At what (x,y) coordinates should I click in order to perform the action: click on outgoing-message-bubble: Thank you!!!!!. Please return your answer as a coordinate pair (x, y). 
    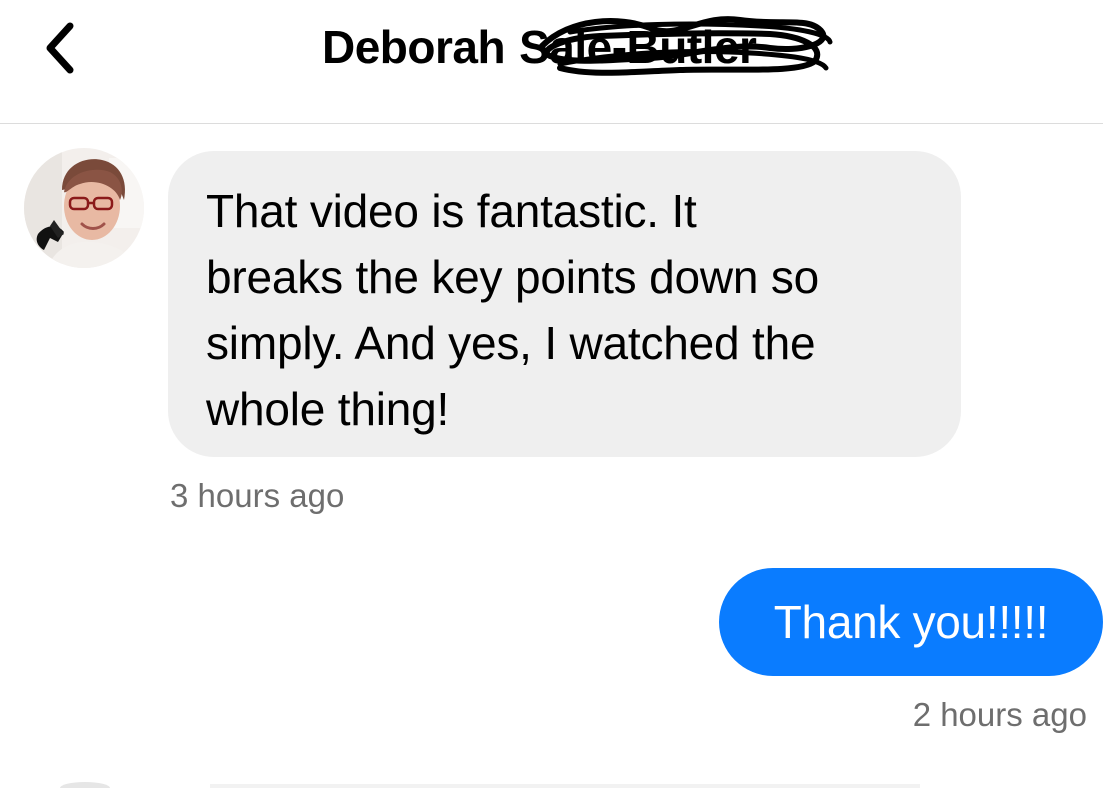
    Looking at the image, I should click on (911, 622).